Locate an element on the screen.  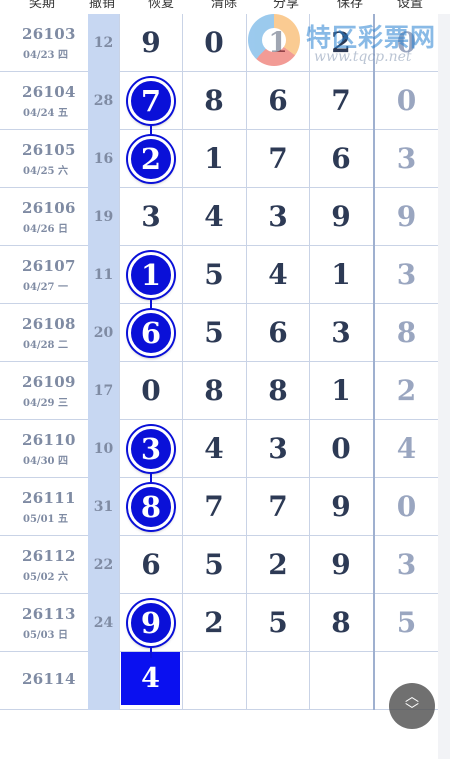
table-row: 26111 05/01 五 31 7 7 9 0 is located at coordinates (225, 507).